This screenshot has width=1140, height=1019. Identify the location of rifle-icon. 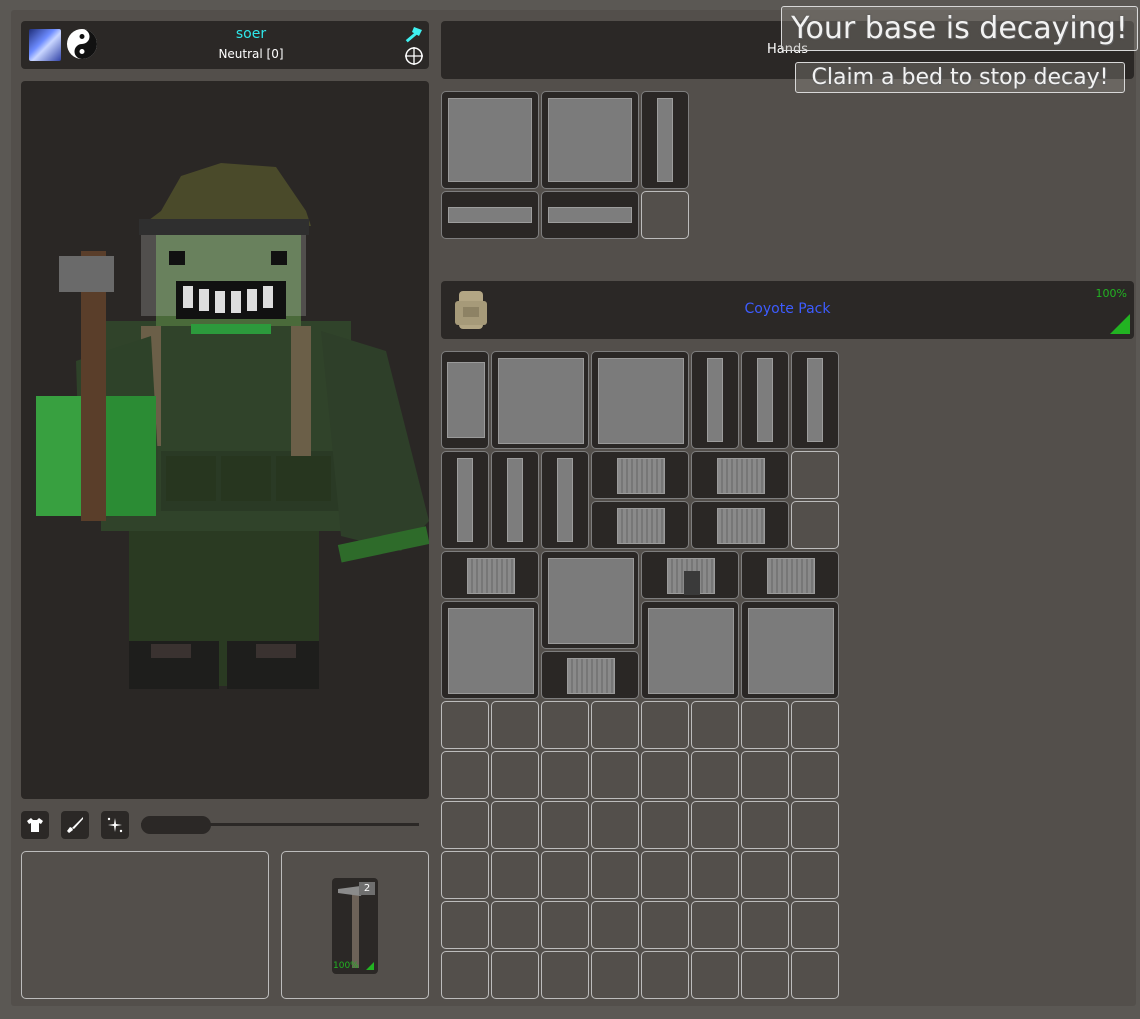
(75, 825).